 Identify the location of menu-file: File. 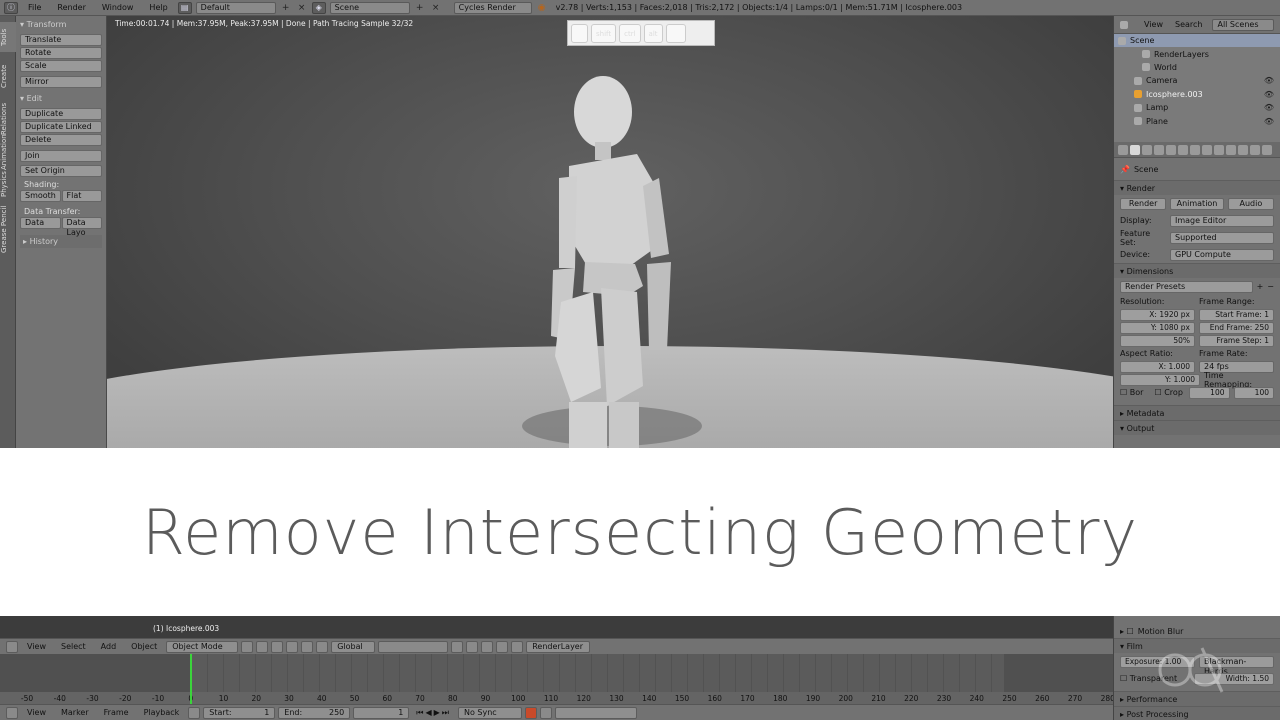
(34, 7).